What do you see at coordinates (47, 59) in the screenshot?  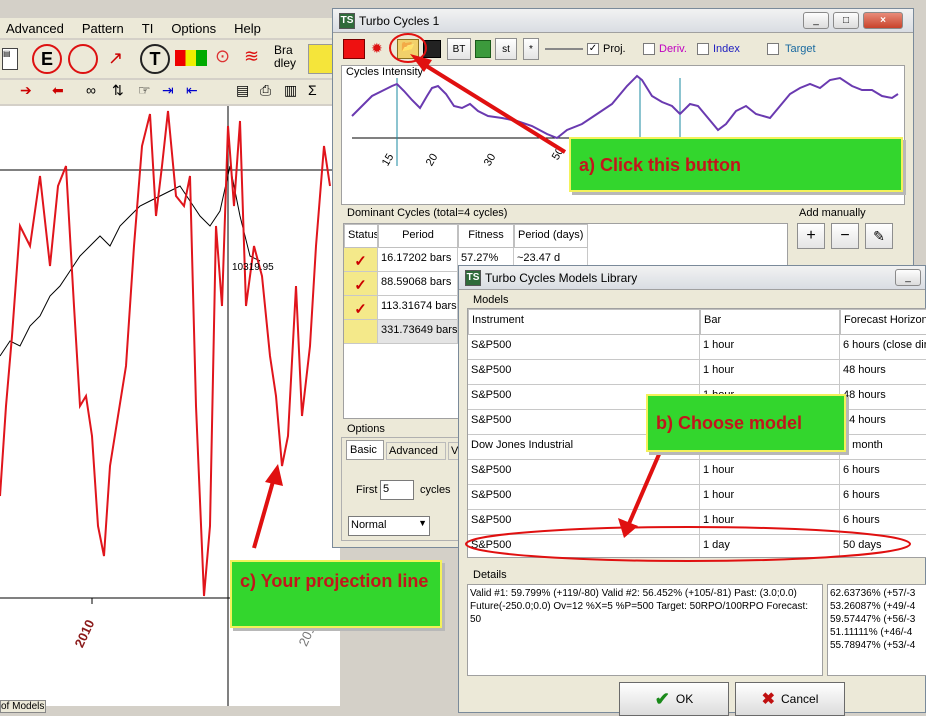 I see `e-circle-icon: E` at bounding box center [47, 59].